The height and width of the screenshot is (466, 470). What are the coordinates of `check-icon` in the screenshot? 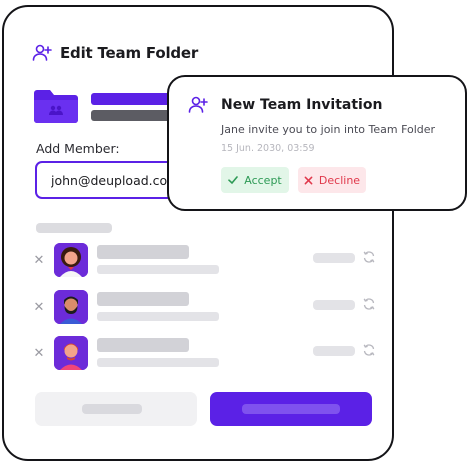 It's located at (233, 180).